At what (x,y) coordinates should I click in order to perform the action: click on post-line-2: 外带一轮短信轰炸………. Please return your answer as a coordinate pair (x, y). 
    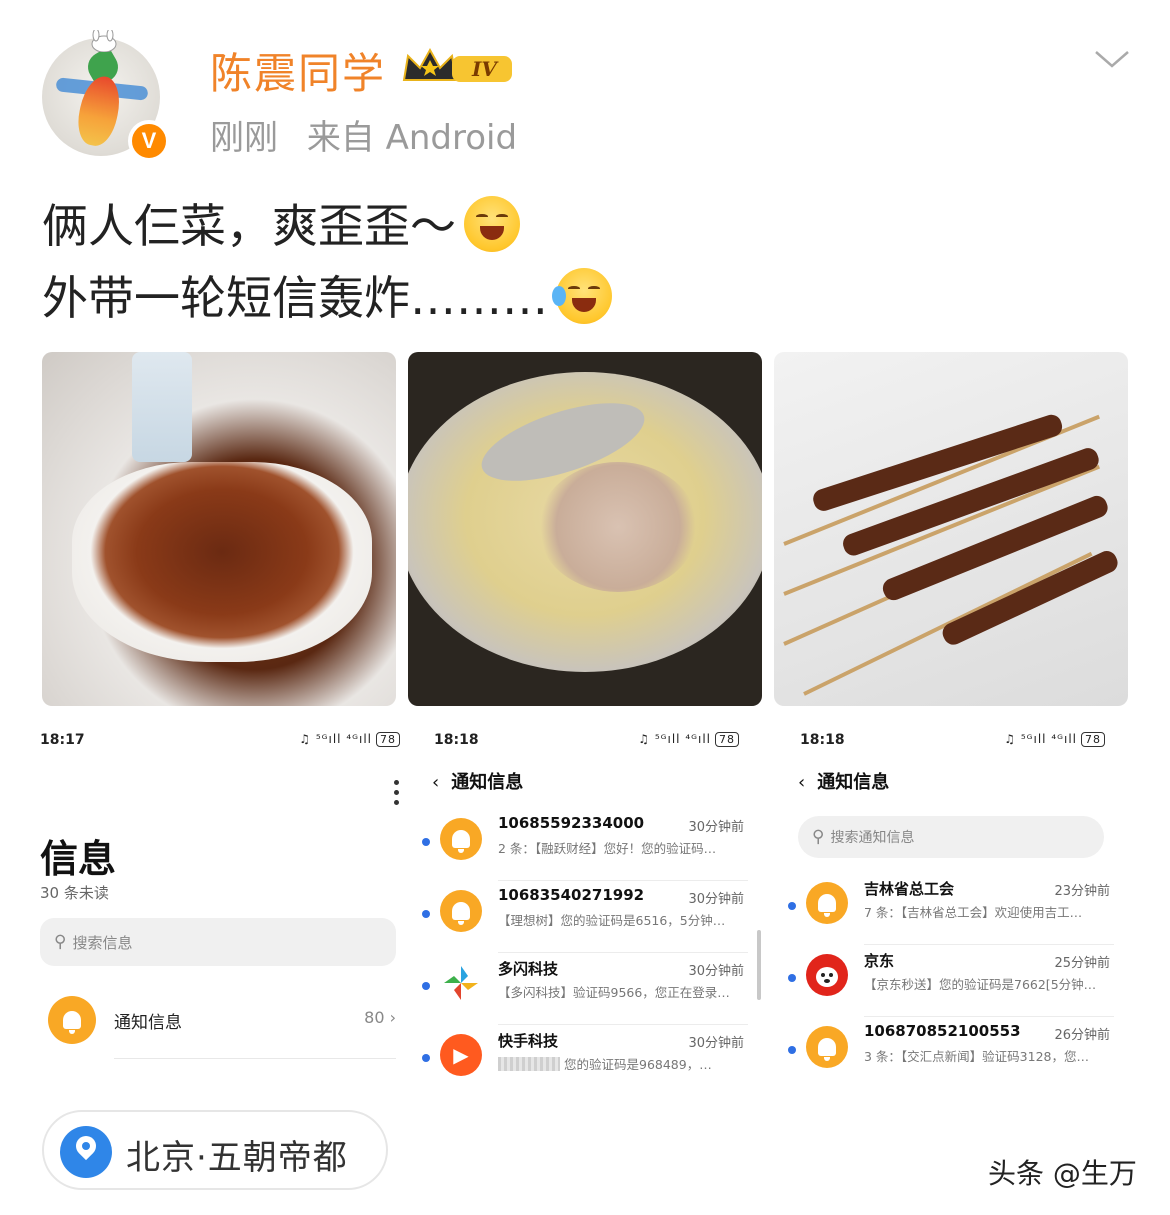
    Looking at the image, I should click on (327, 298).